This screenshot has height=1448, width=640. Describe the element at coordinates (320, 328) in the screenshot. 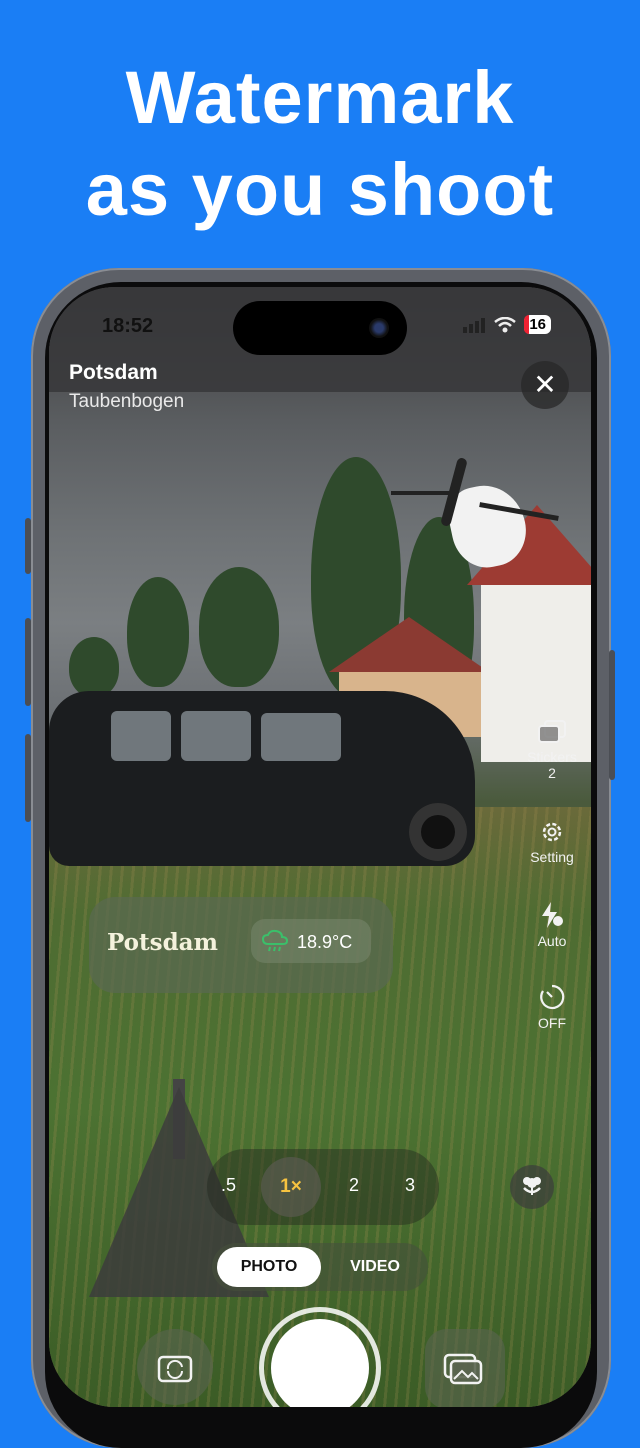

I see `dynamic-island` at that location.